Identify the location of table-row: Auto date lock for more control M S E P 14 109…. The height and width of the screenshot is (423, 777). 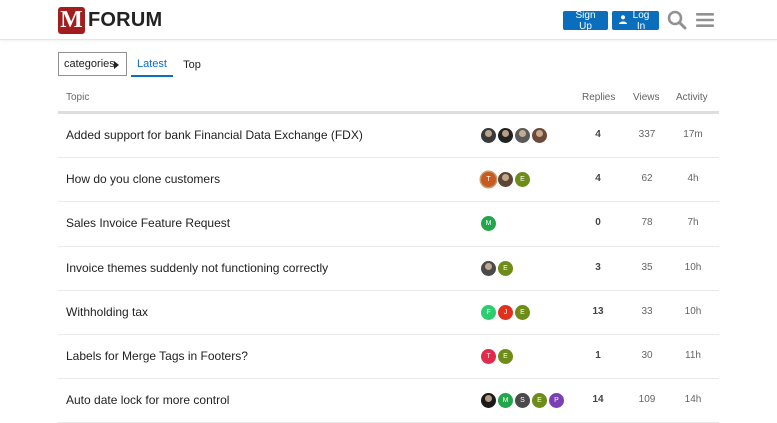
(388, 401).